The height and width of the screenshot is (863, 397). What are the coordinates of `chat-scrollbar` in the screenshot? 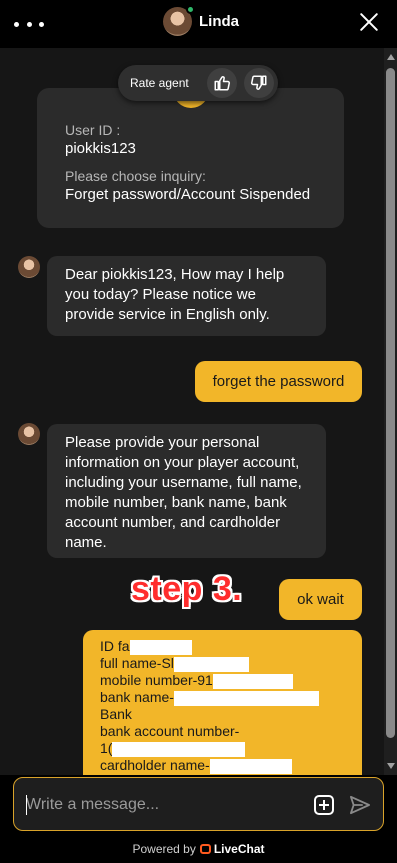 It's located at (390, 411).